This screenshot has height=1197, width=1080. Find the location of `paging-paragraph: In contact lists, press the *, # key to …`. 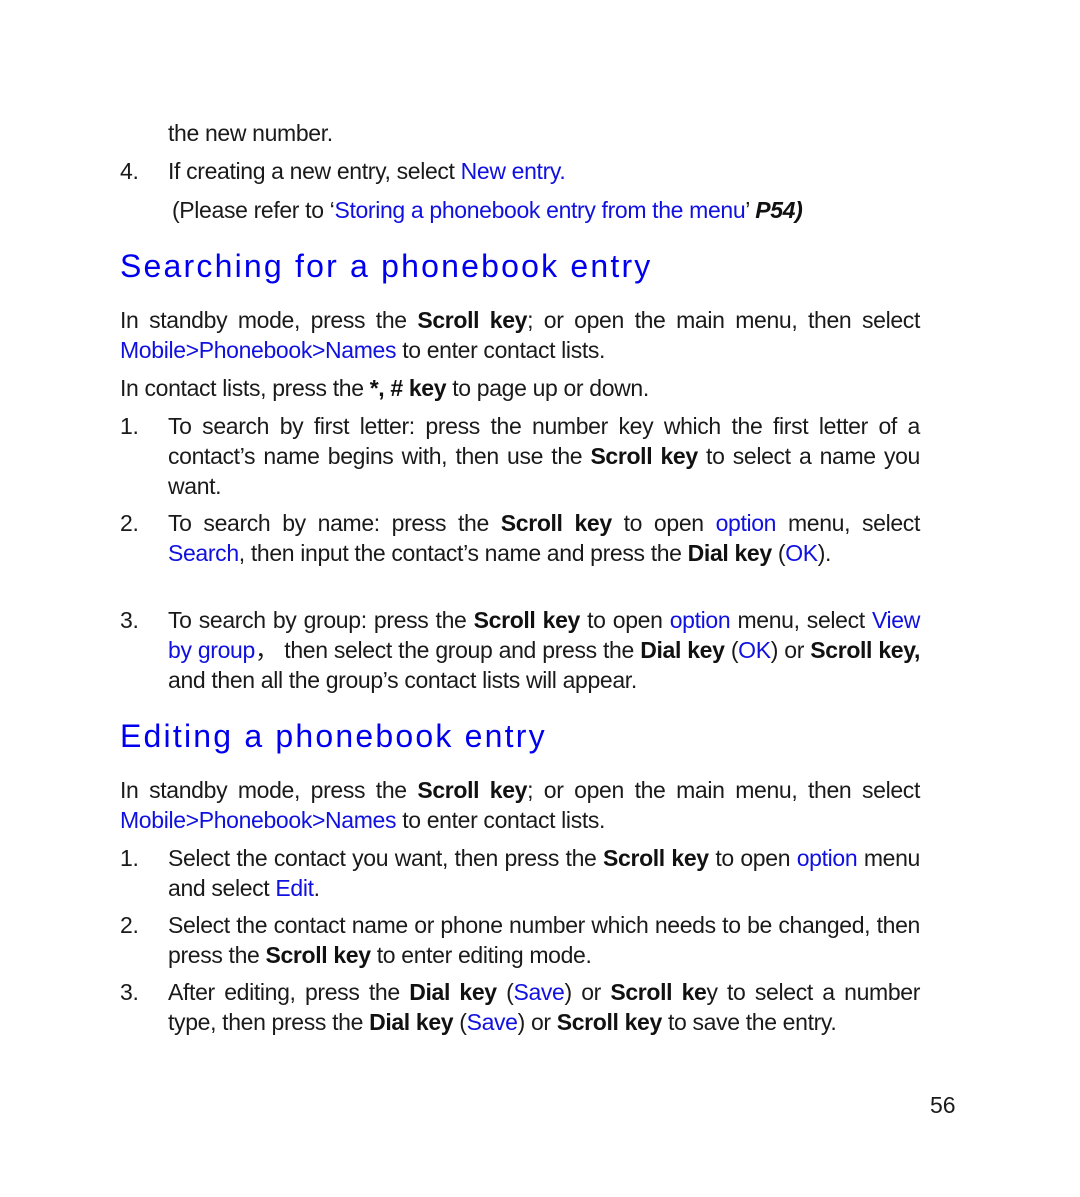

paging-paragraph: In contact lists, press the *, # key to … is located at coordinates (520, 388).